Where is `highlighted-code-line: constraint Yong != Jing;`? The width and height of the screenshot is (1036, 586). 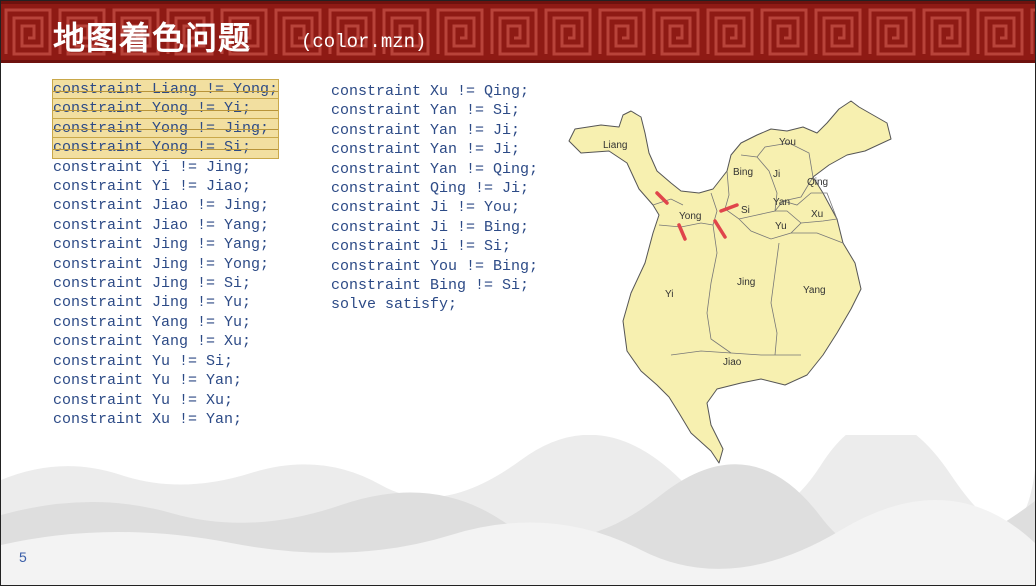 highlighted-code-line: constraint Yong != Jing; is located at coordinates (165, 128).